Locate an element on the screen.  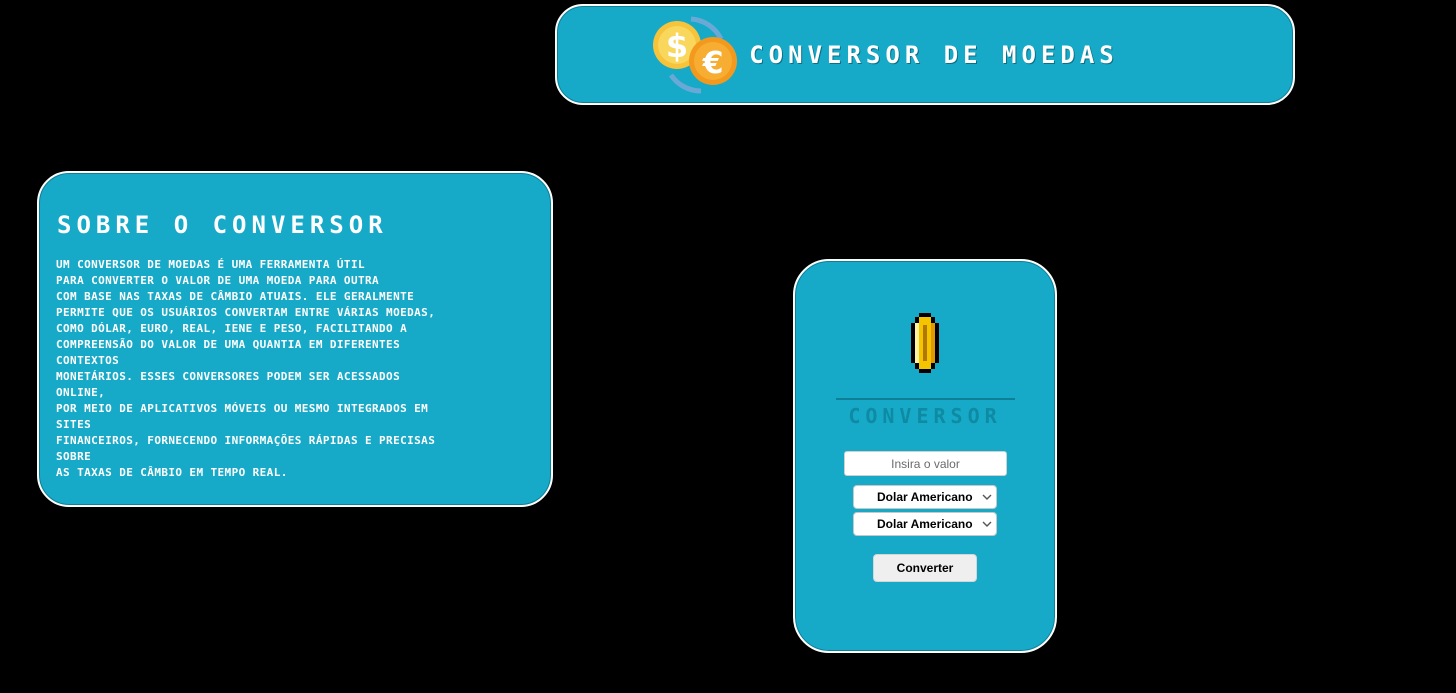
from-currency-select: Dolar Americano is located at coordinates (925, 497).